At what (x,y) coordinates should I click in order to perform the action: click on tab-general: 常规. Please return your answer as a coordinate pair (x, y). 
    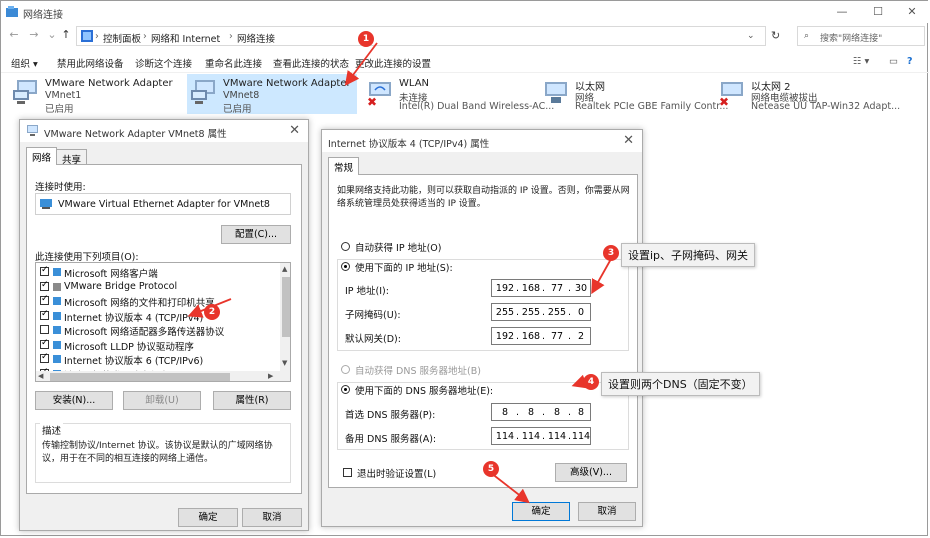
    Looking at the image, I should click on (344, 166).